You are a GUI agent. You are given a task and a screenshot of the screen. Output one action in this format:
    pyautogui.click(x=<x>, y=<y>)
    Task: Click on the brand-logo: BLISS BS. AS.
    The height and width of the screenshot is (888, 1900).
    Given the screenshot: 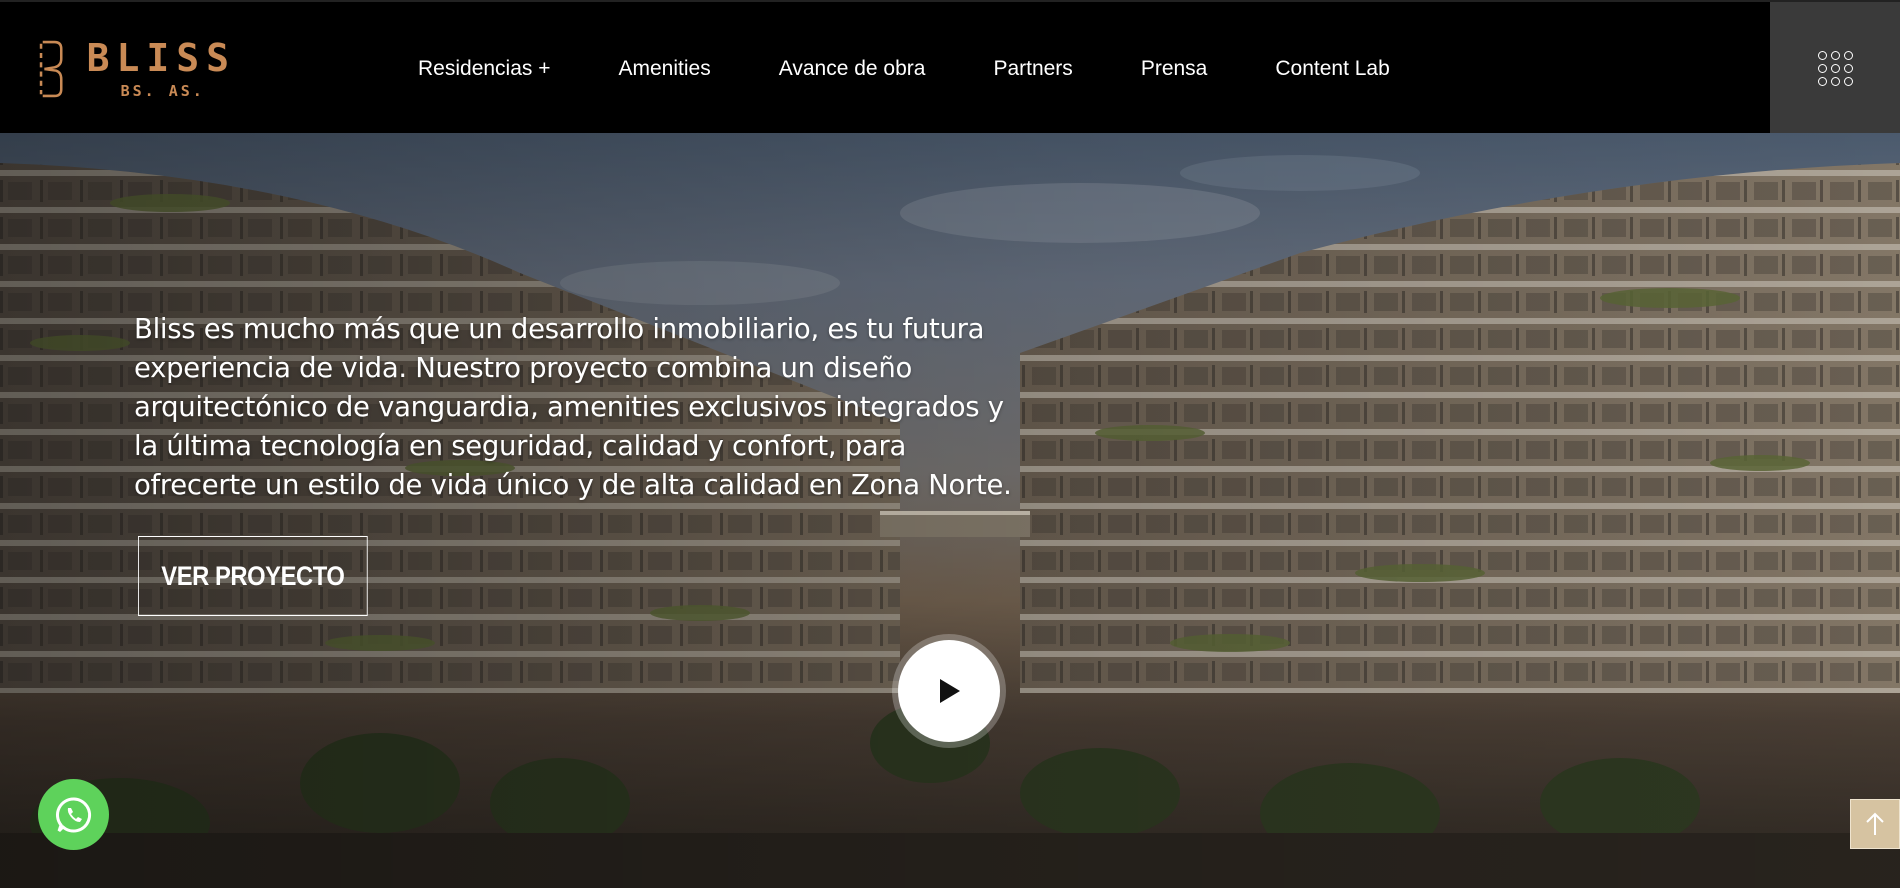 What is the action you would take?
    pyautogui.click(x=136, y=69)
    